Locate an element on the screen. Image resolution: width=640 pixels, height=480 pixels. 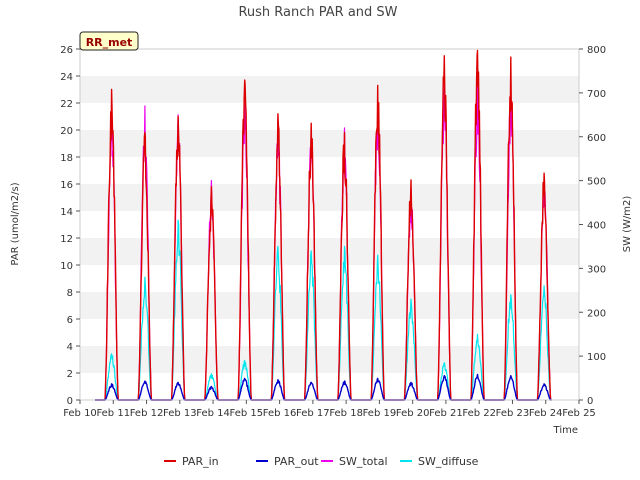
legend-item: SW_diffuse is located at coordinates (439, 461).